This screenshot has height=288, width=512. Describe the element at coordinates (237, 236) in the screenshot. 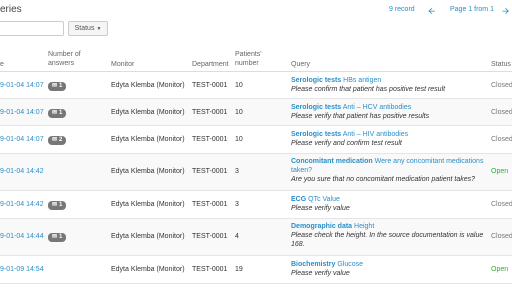

I see `patient-number: 4` at that location.